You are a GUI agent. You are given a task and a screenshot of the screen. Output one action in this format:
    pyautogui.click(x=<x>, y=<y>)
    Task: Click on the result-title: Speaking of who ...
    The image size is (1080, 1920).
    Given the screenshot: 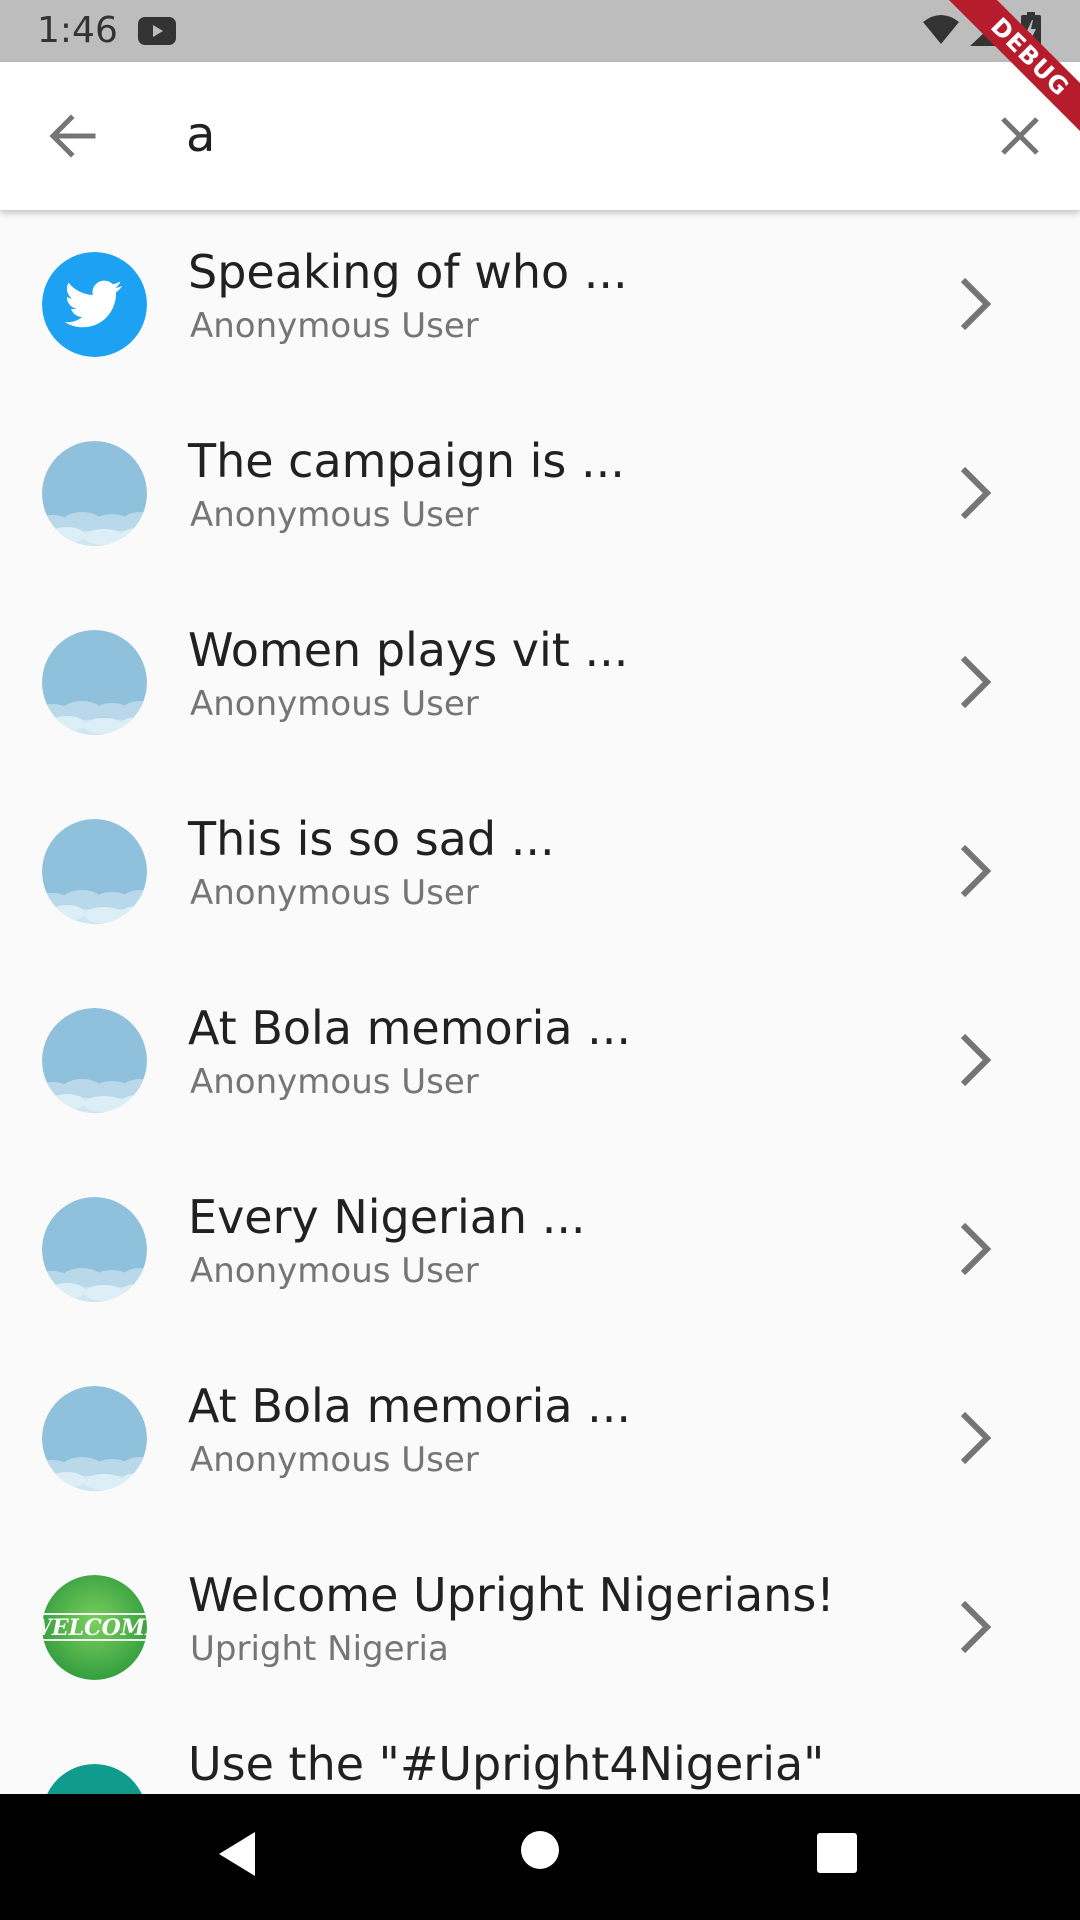 What is the action you would take?
    pyautogui.click(x=408, y=272)
    